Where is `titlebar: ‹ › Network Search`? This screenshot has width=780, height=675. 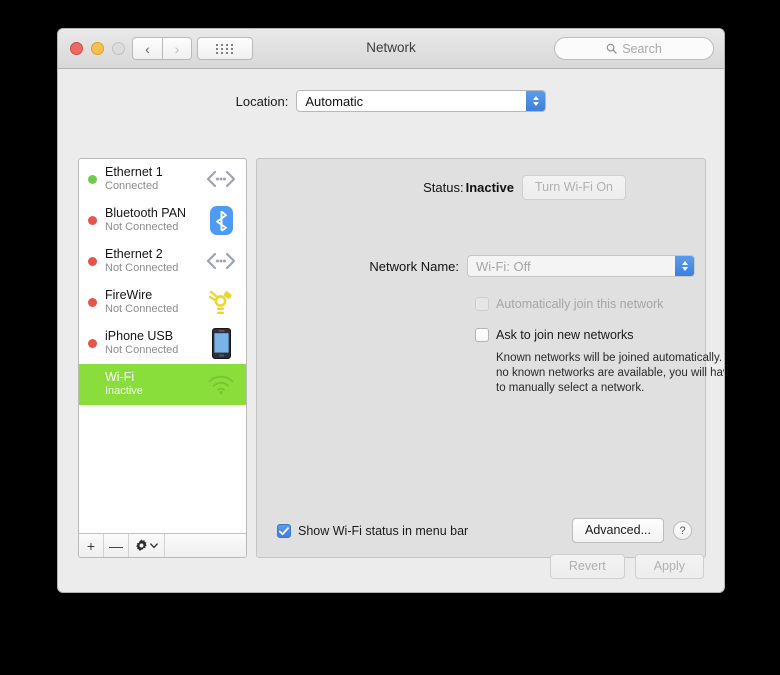
titlebar: ‹ › Network Search is located at coordinates (391, 49).